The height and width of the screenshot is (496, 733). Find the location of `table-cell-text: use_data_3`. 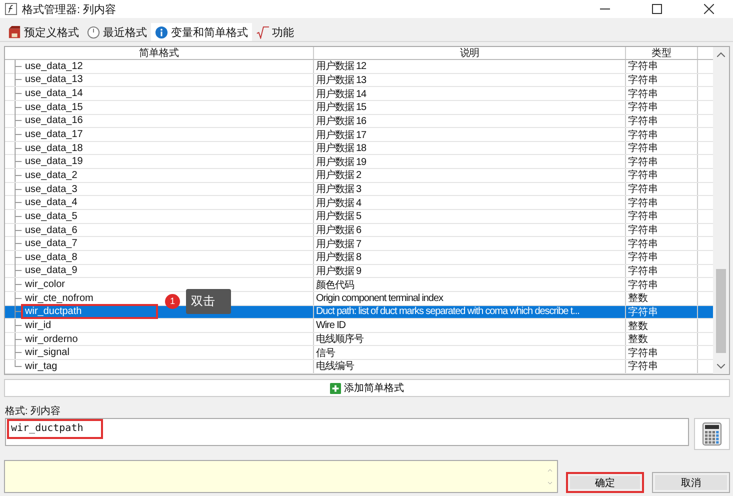

table-cell-text: use_data_3 is located at coordinates (51, 189).